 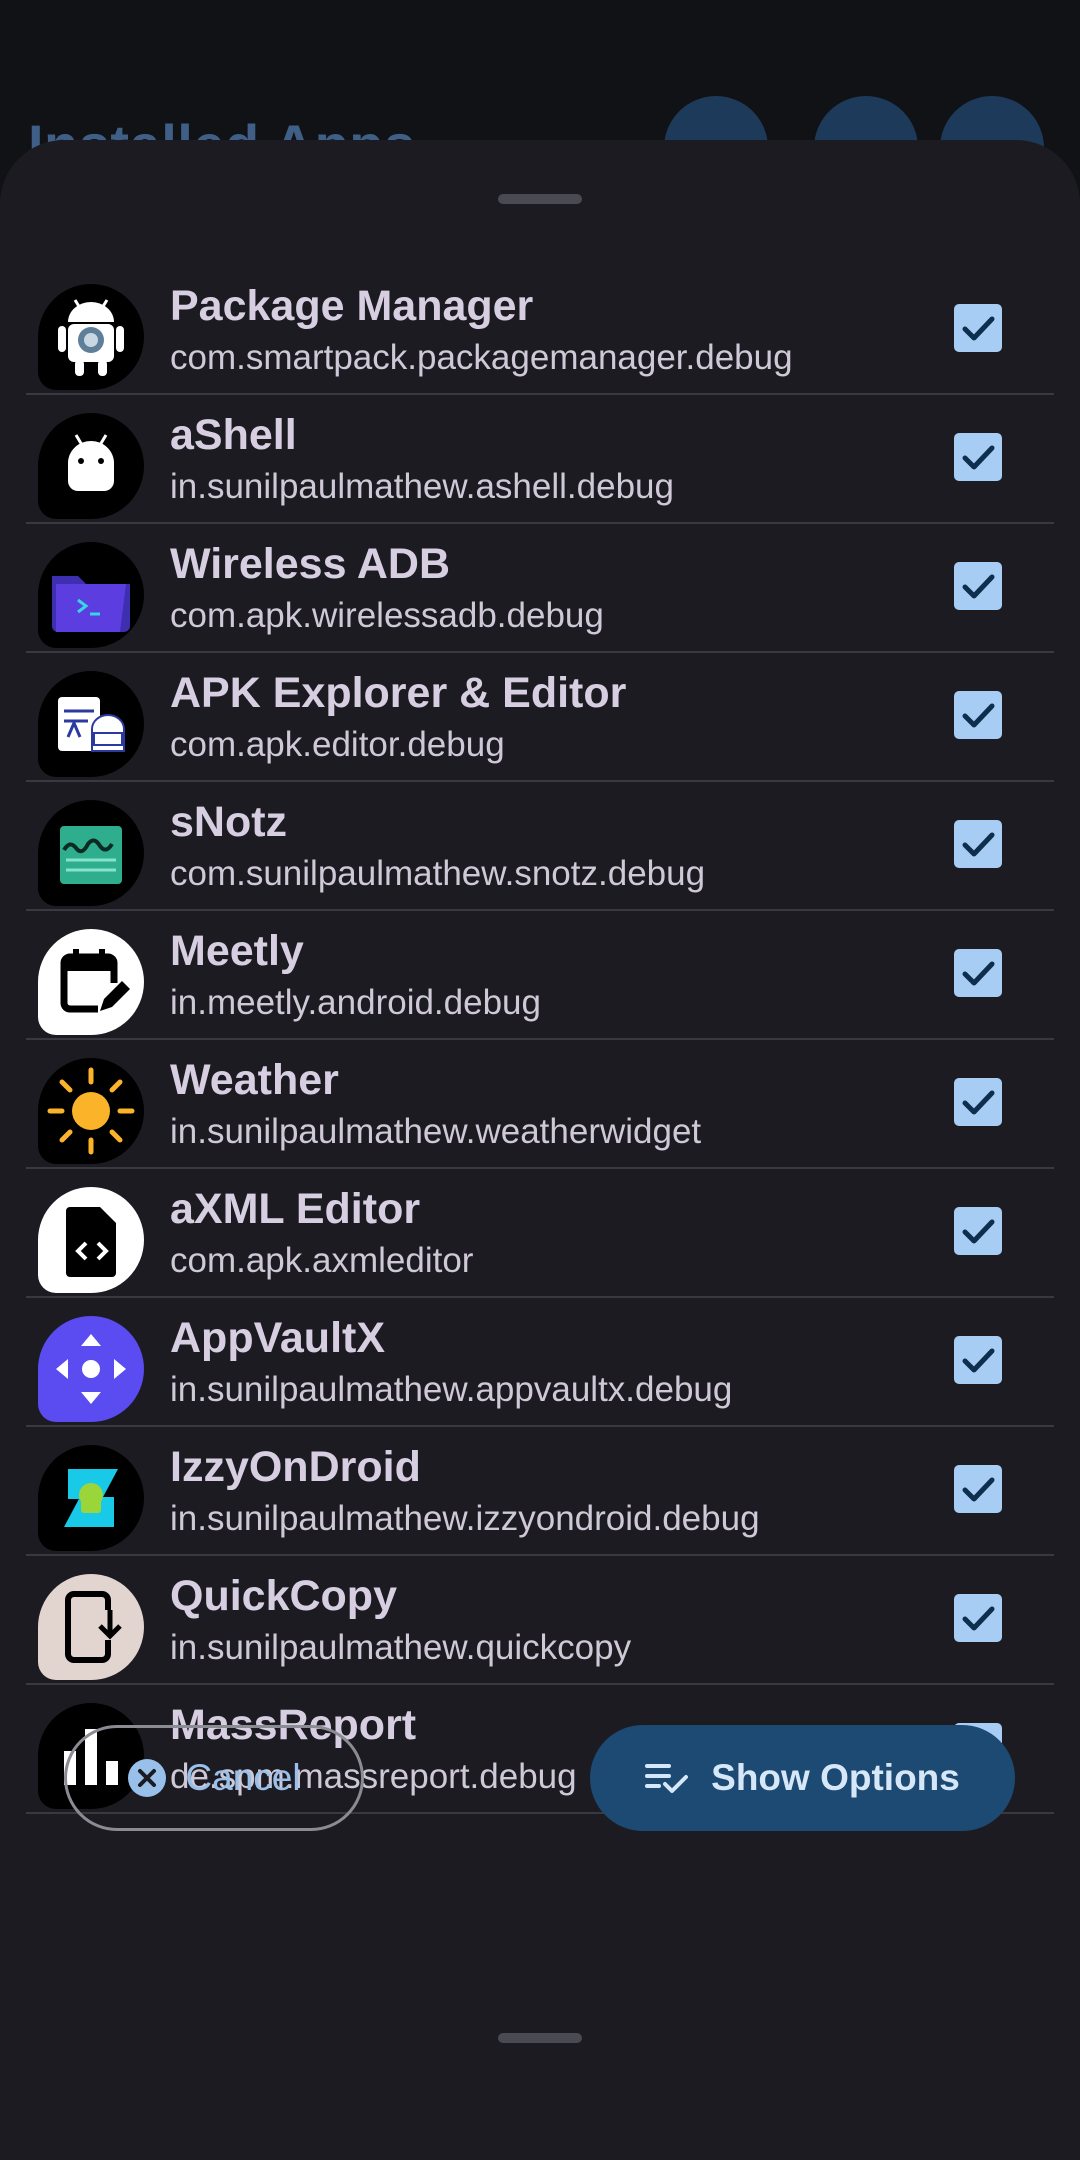 I want to click on cancel-icon, so click(x=147, y=1778).